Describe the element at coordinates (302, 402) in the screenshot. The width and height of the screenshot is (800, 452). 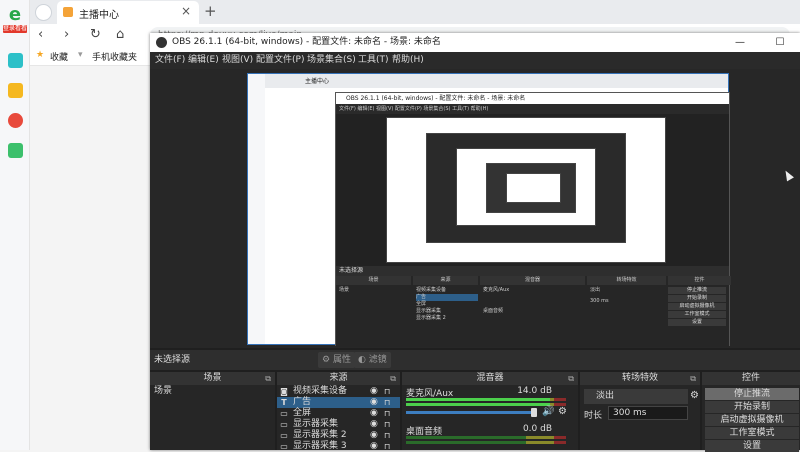
I see `source-name: 广告` at that location.